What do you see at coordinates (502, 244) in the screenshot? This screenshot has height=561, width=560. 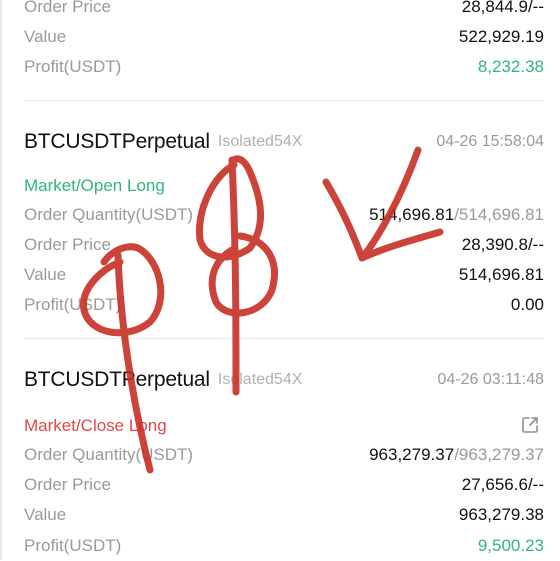 I see `order-price-value: 28,390.8/--` at bounding box center [502, 244].